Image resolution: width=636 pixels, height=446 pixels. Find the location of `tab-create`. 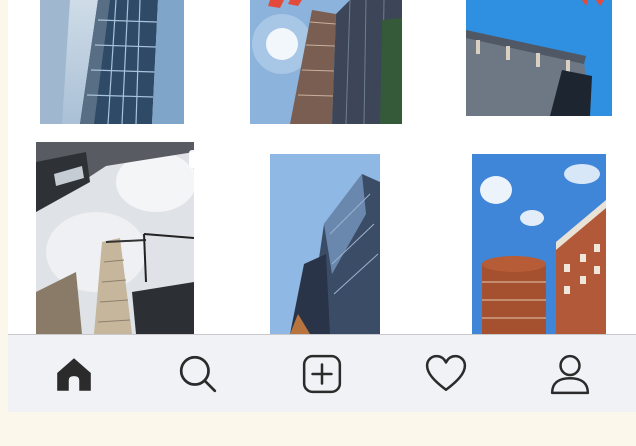

tab-create is located at coordinates (322, 374).